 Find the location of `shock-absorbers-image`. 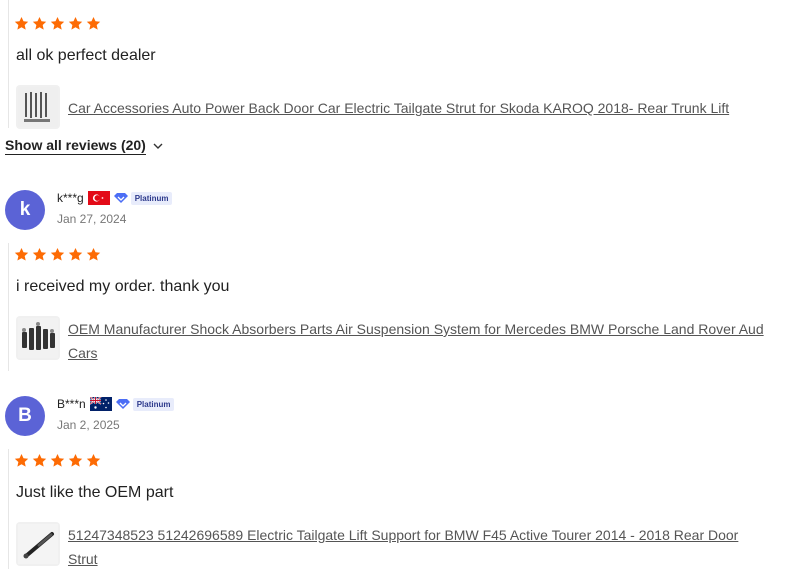

shock-absorbers-image is located at coordinates (38, 338).